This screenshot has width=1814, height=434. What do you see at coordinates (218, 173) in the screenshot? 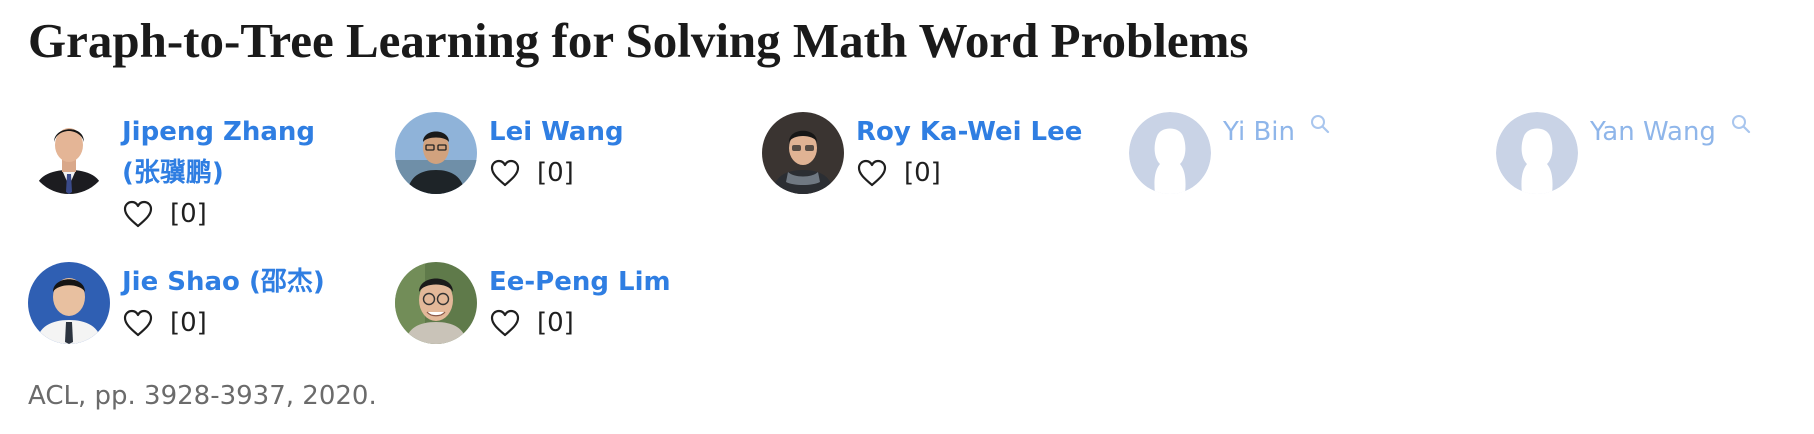
I see `author-name-chinese-link: (张骥鹏)` at bounding box center [218, 173].